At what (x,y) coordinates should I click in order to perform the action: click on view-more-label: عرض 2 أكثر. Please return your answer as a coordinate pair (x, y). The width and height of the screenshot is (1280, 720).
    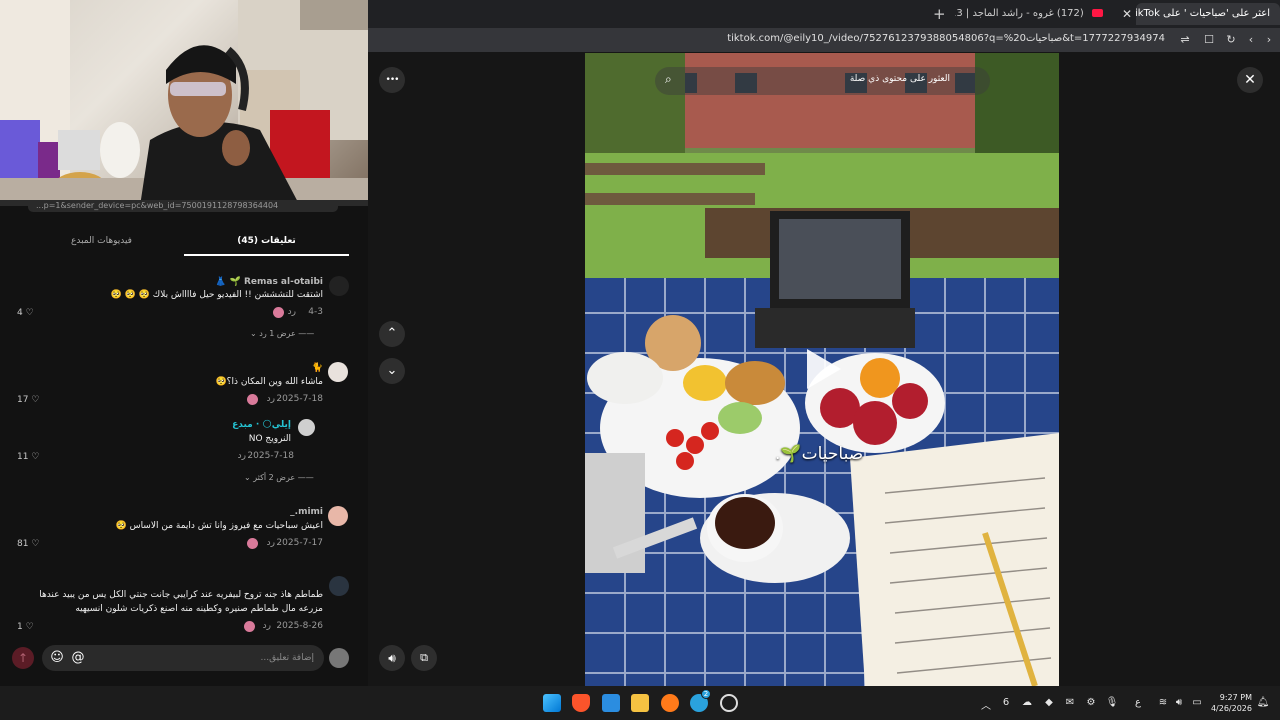
    Looking at the image, I should click on (274, 477).